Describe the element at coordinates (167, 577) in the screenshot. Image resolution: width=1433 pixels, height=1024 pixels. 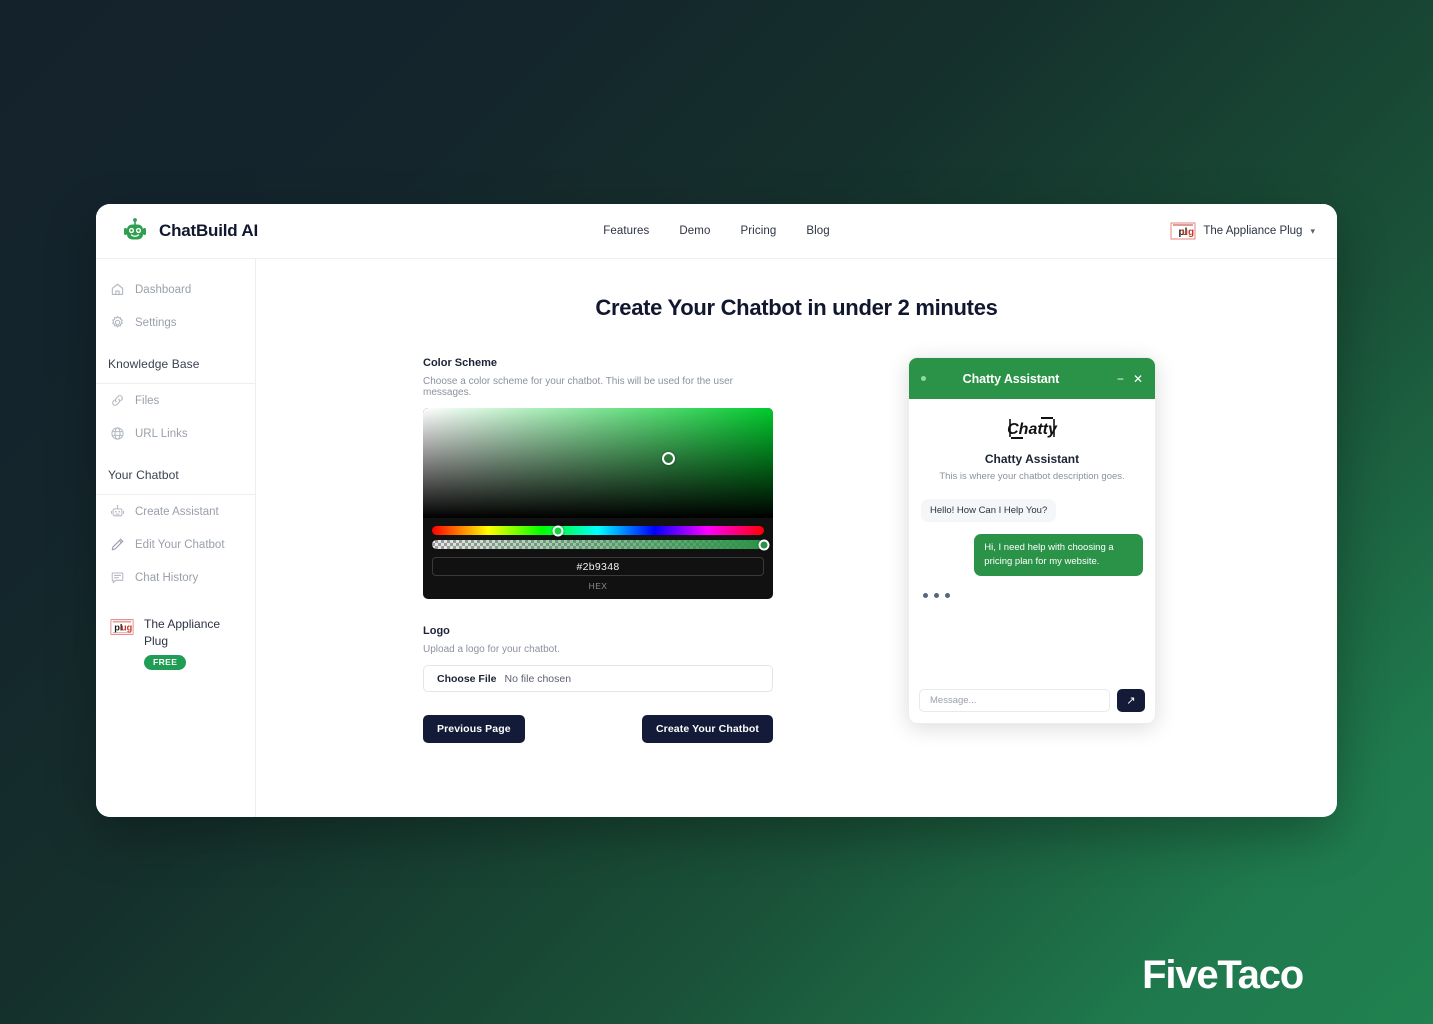
I see `sidebar-item-label: Chat History` at that location.